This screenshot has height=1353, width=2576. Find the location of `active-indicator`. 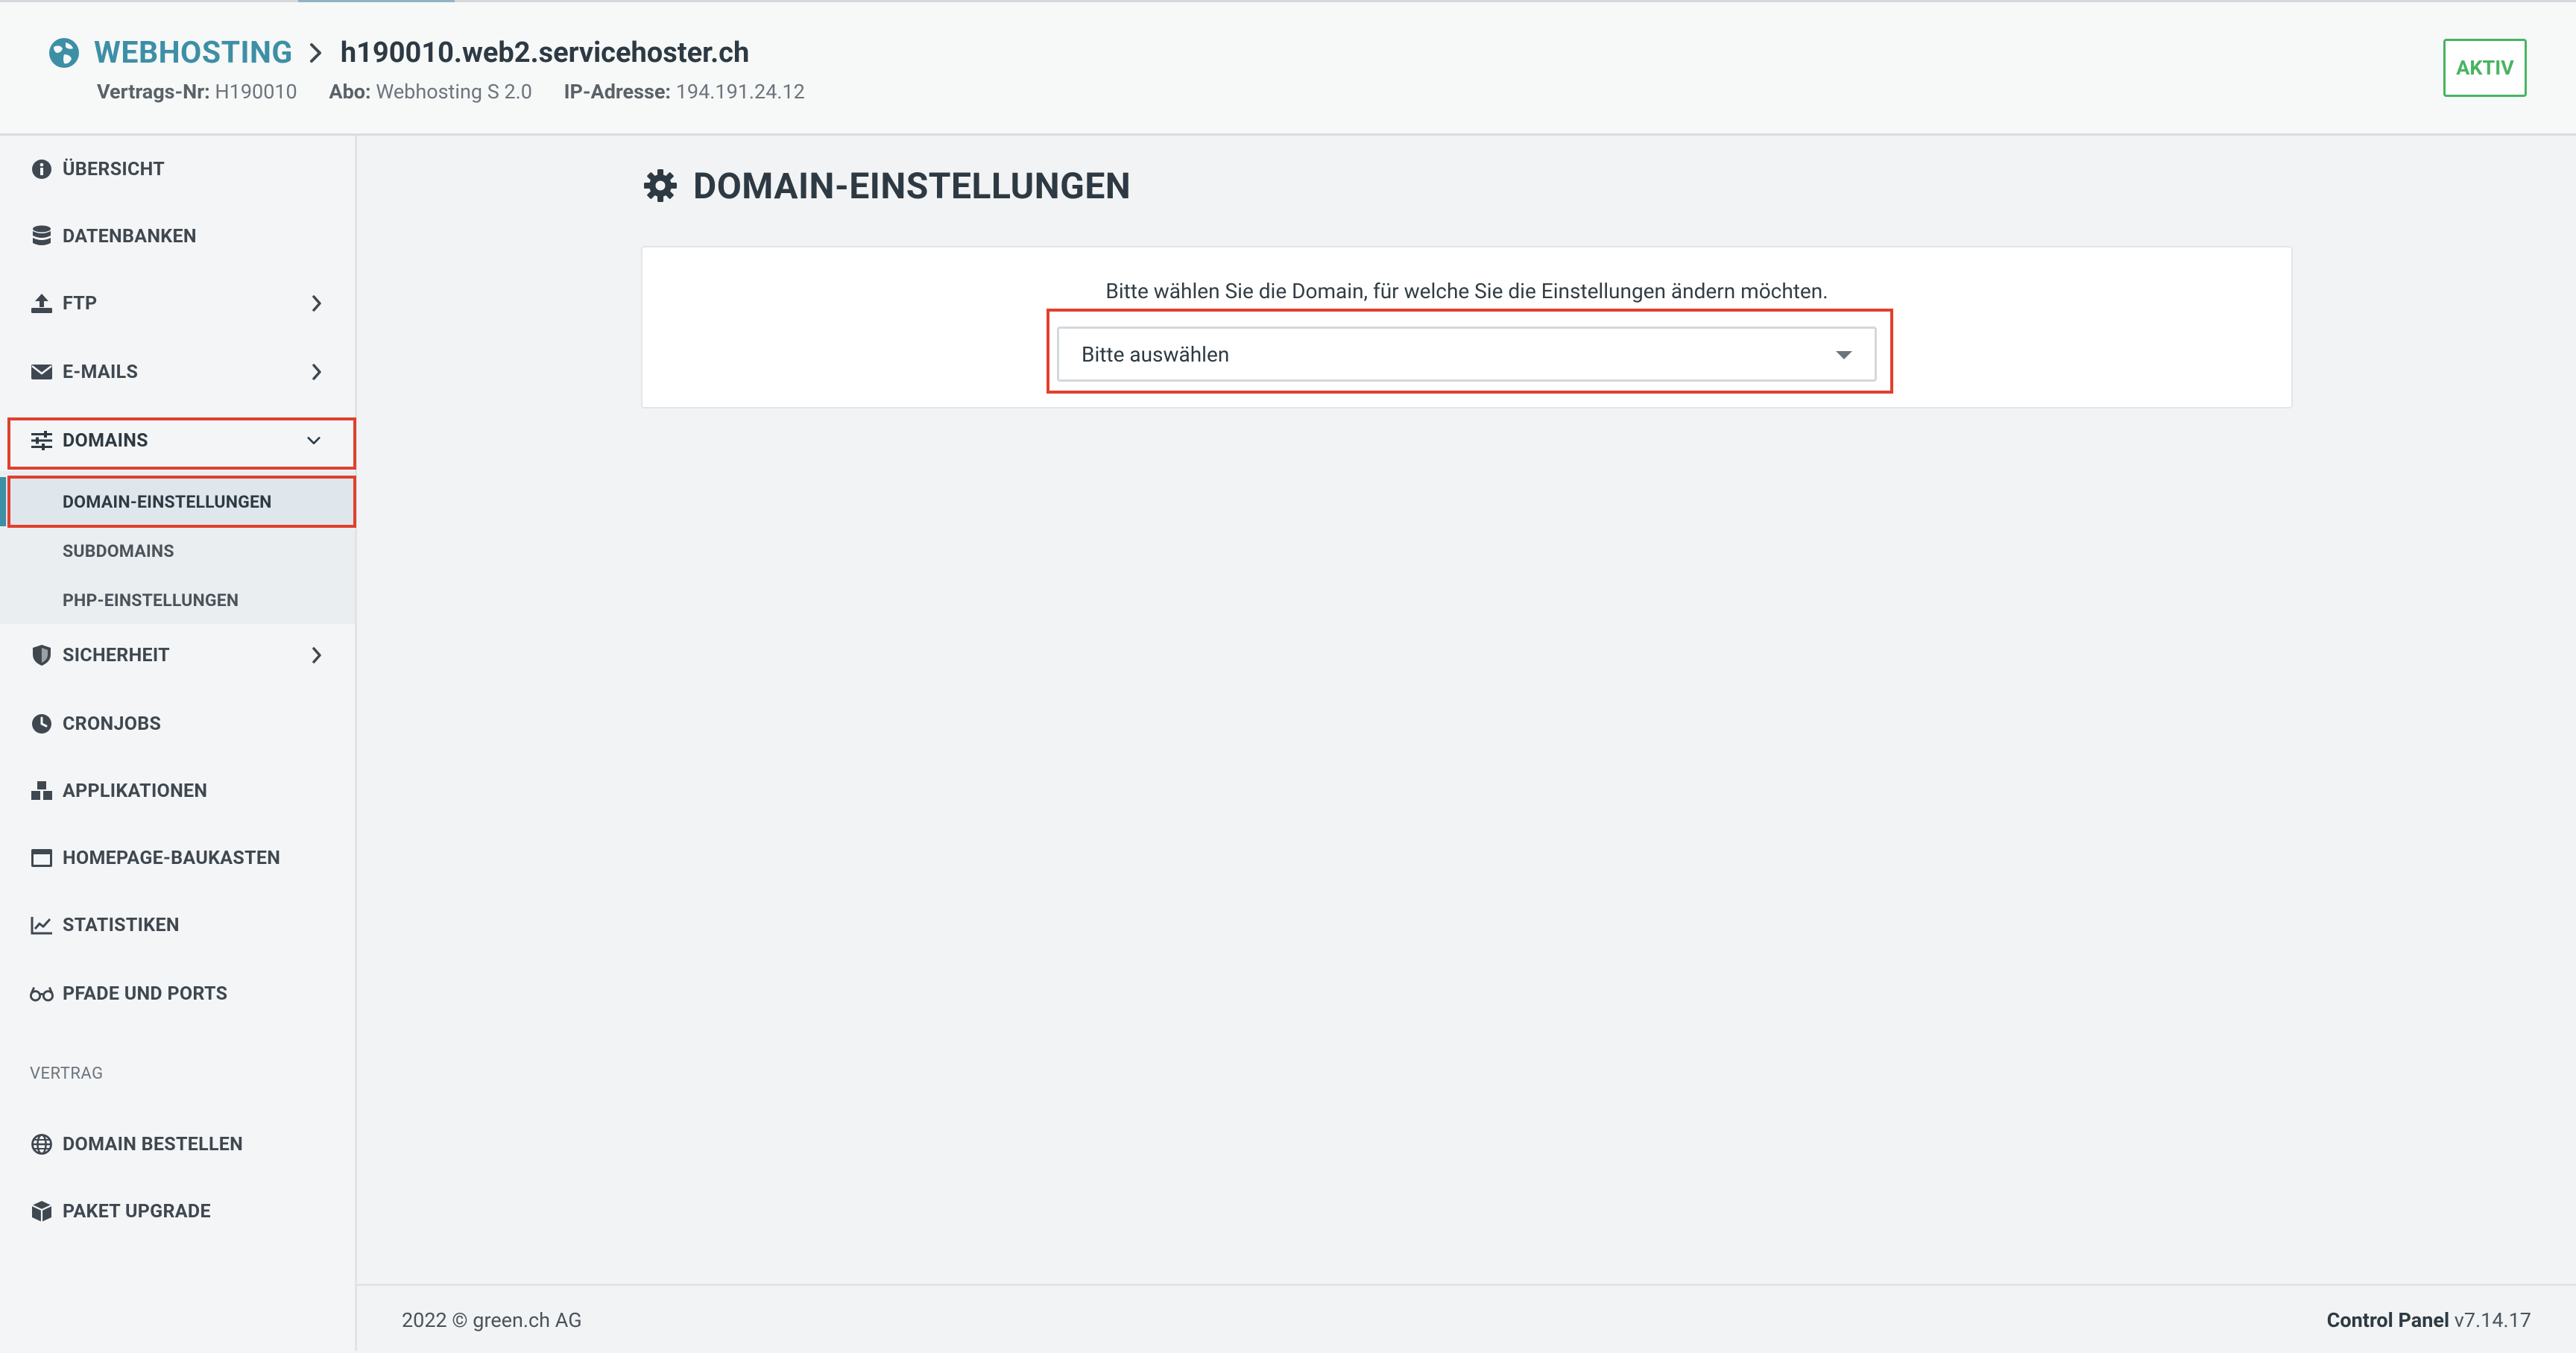

active-indicator is located at coordinates (3, 501).